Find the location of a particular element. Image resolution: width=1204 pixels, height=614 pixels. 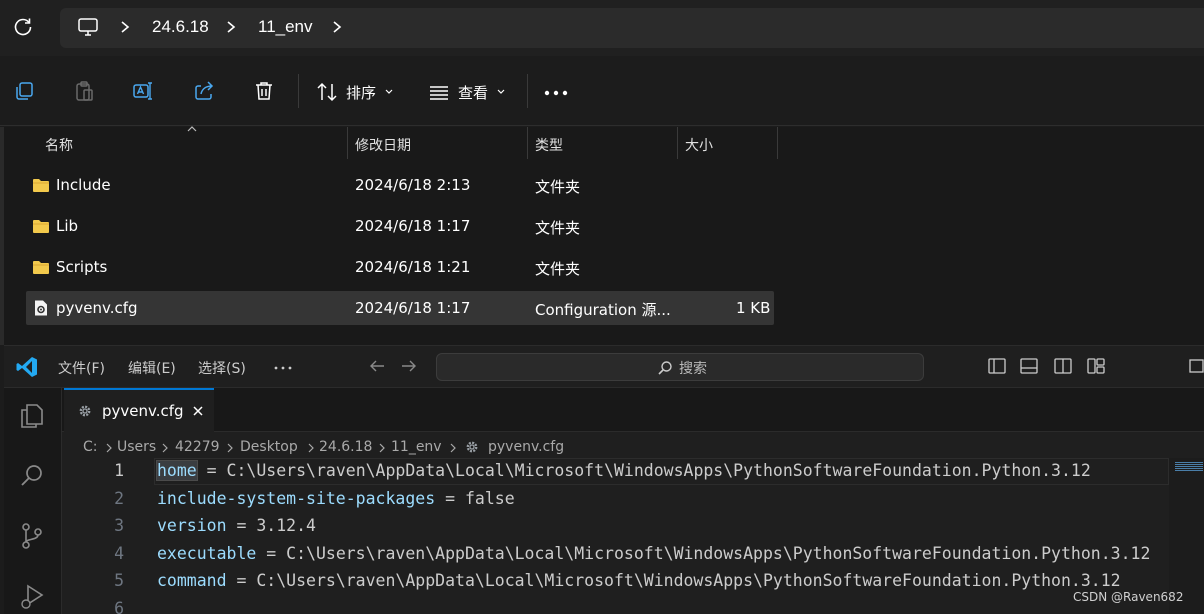

code-line: include-system-site-packages = false is located at coordinates (336, 498).